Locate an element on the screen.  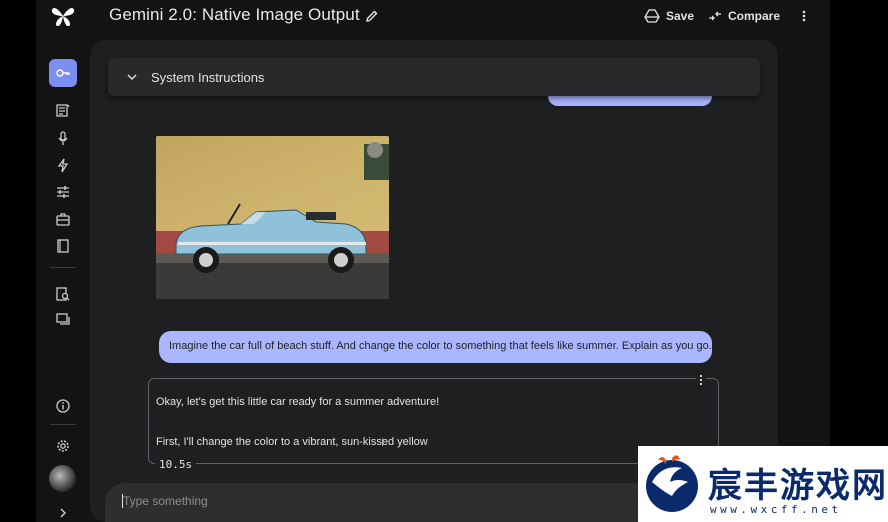
chevron-right-icon is located at coordinates (63, 513).